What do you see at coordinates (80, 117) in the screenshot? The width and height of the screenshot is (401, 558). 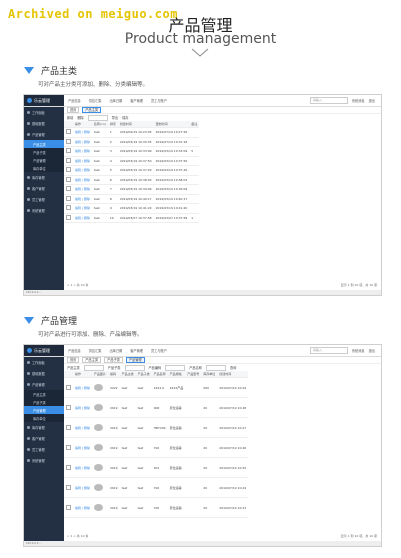 I see `delete-button: 删除` at bounding box center [80, 117].